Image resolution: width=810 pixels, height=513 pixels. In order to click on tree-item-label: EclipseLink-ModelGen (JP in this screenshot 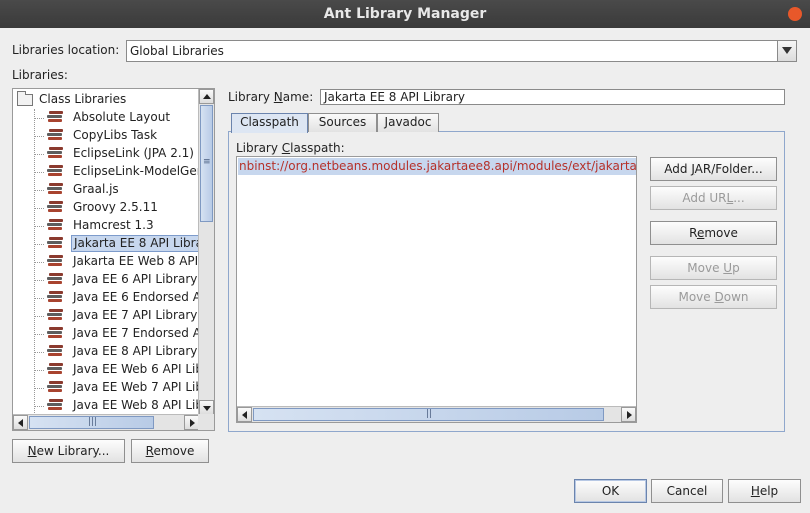, I will do `click(136, 171)`.